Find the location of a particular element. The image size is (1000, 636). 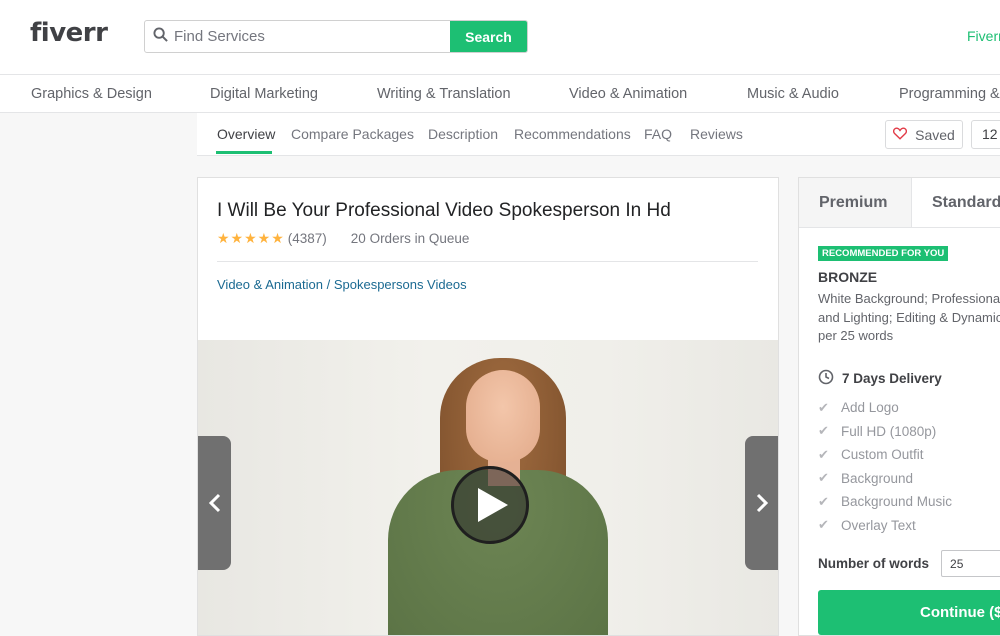

search-bar: Search is located at coordinates (336, 36).